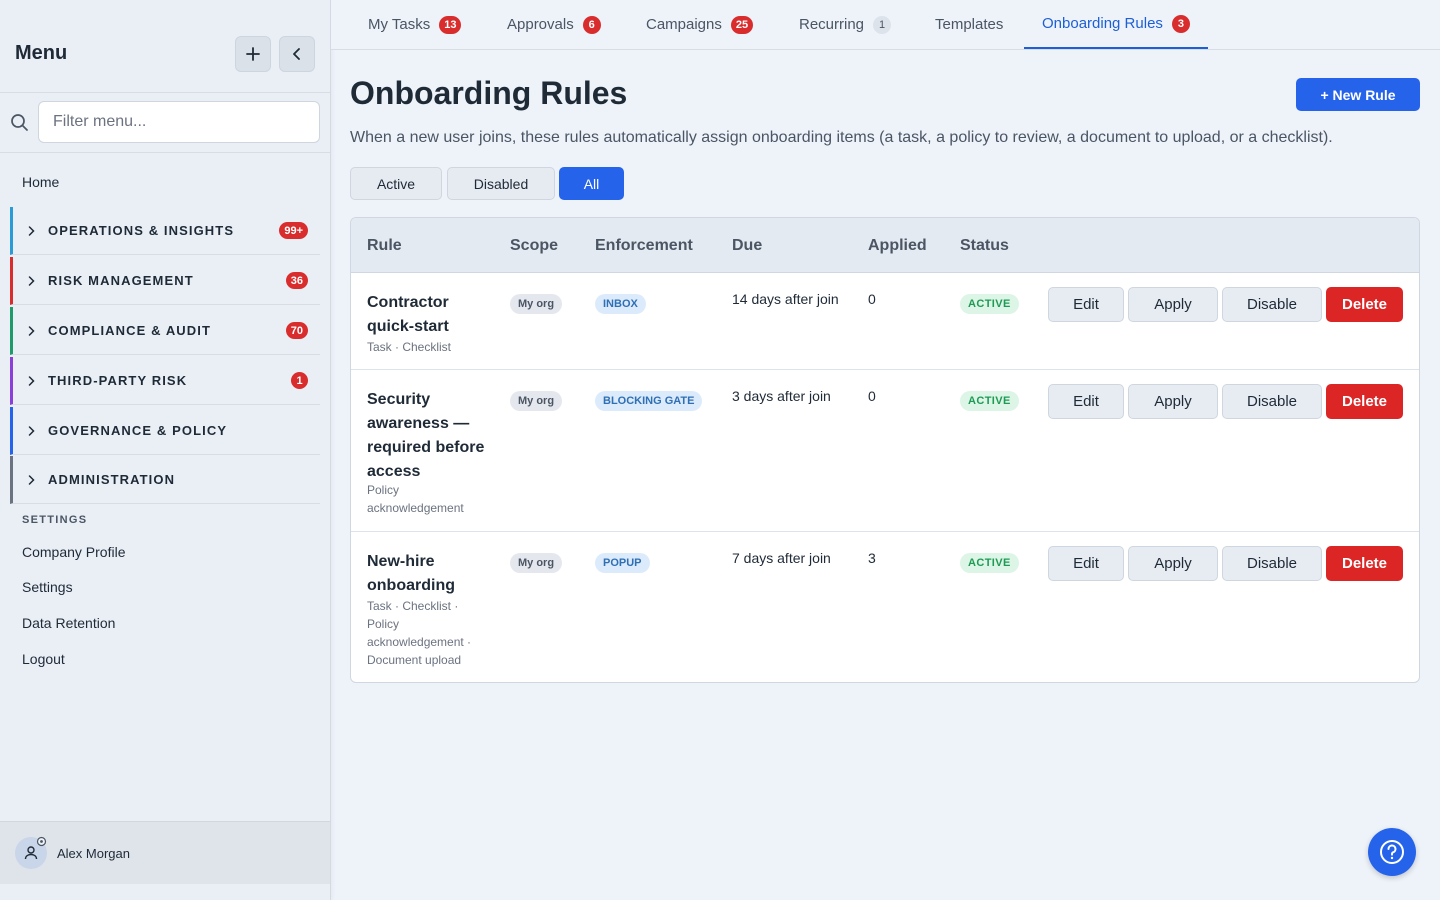  What do you see at coordinates (43, 659) in the screenshot?
I see `sidebar-item-logout: Logout` at bounding box center [43, 659].